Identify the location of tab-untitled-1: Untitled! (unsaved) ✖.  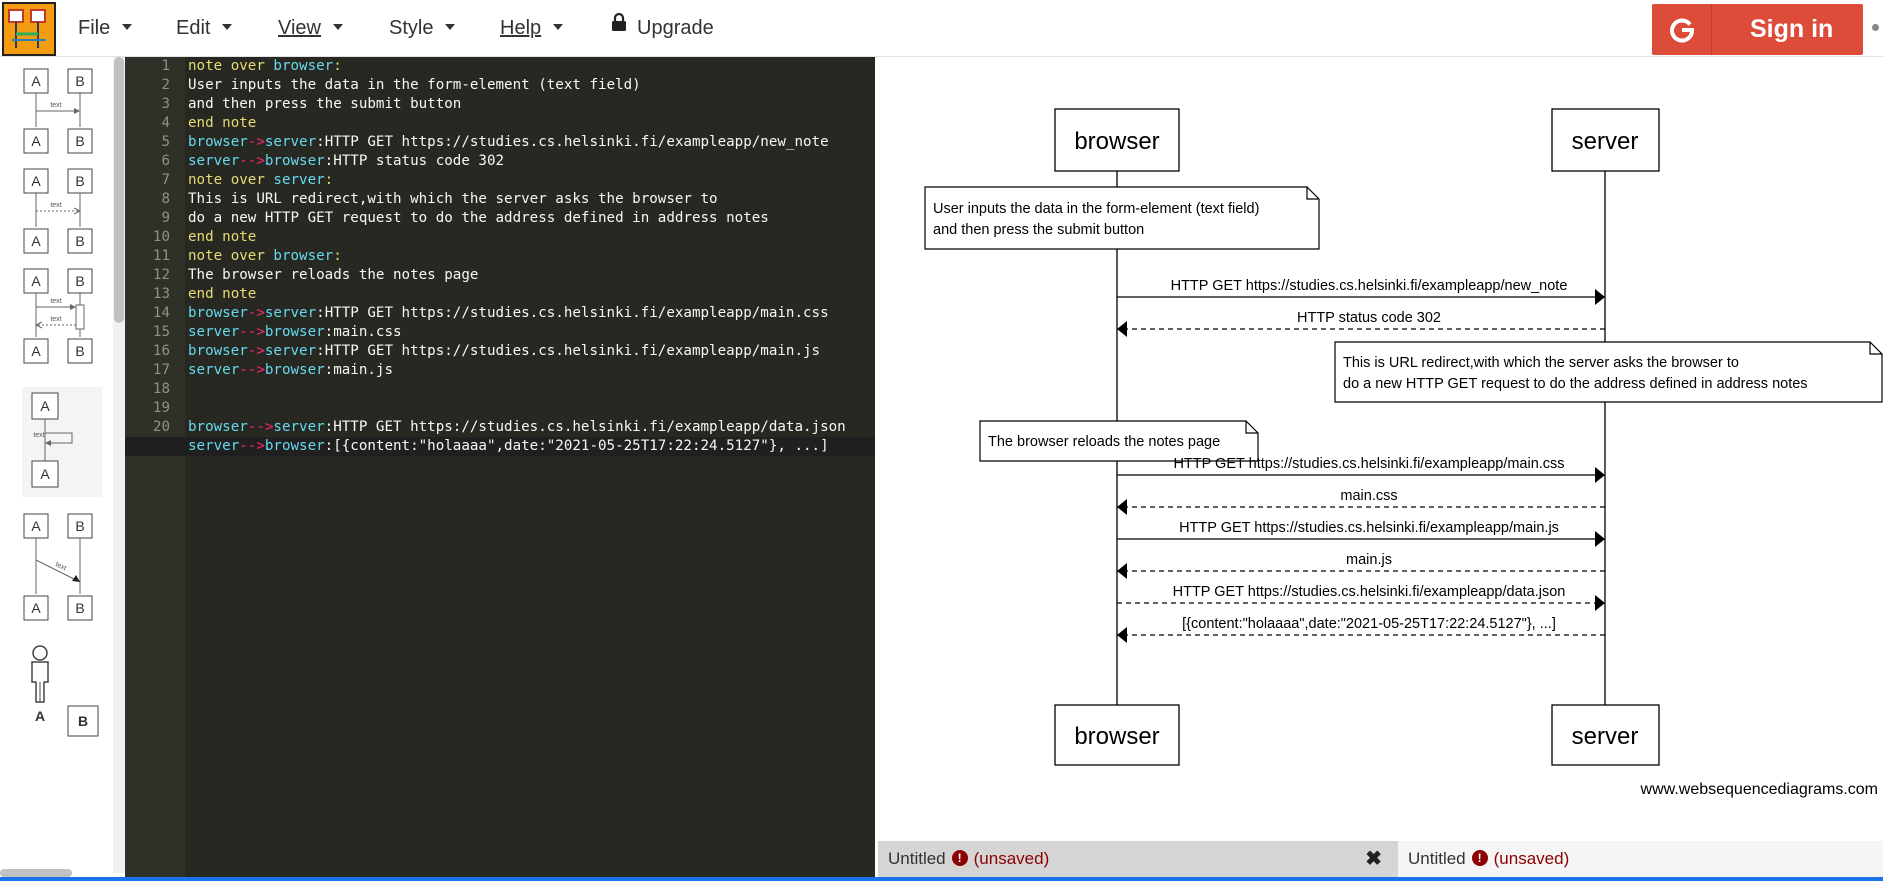
(1138, 859).